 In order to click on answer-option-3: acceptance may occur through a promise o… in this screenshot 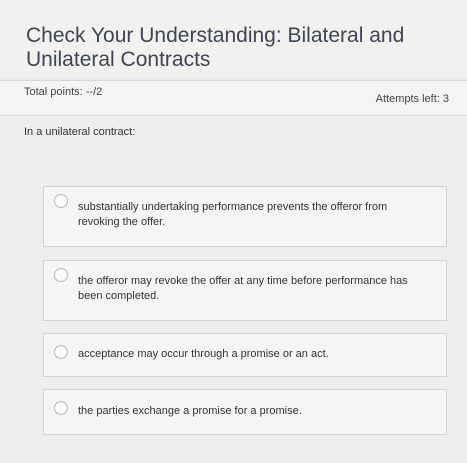, I will do `click(245, 355)`.